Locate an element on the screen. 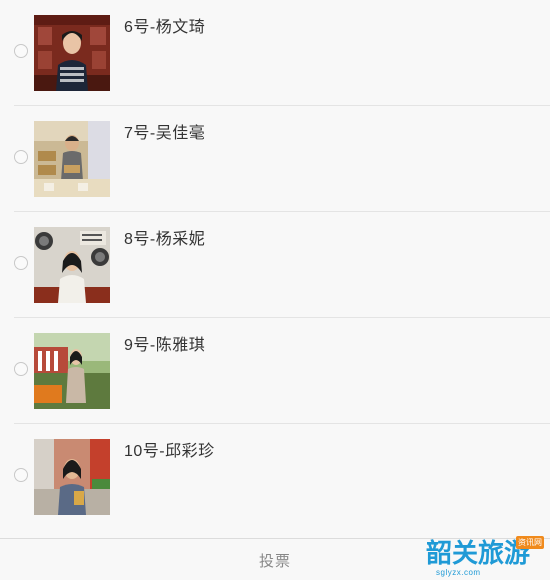 The image size is (550, 580). candidate-label: 9号-陈雅琪 is located at coordinates (165, 345).